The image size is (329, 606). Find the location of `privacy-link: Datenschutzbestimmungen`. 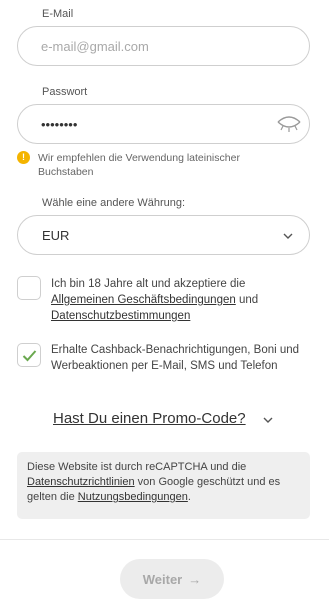

privacy-link: Datenschutzbestimmungen is located at coordinates (120, 316).